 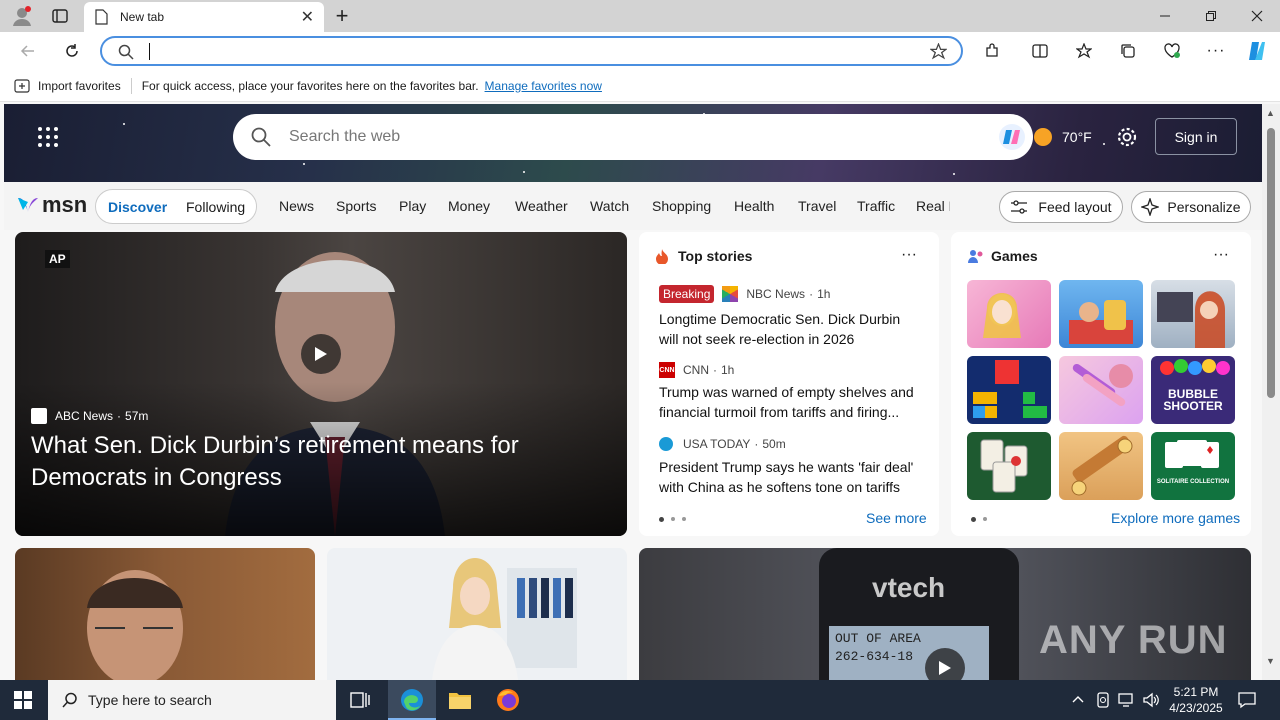 I want to click on search-placeholder: Search the web, so click(x=345, y=136).